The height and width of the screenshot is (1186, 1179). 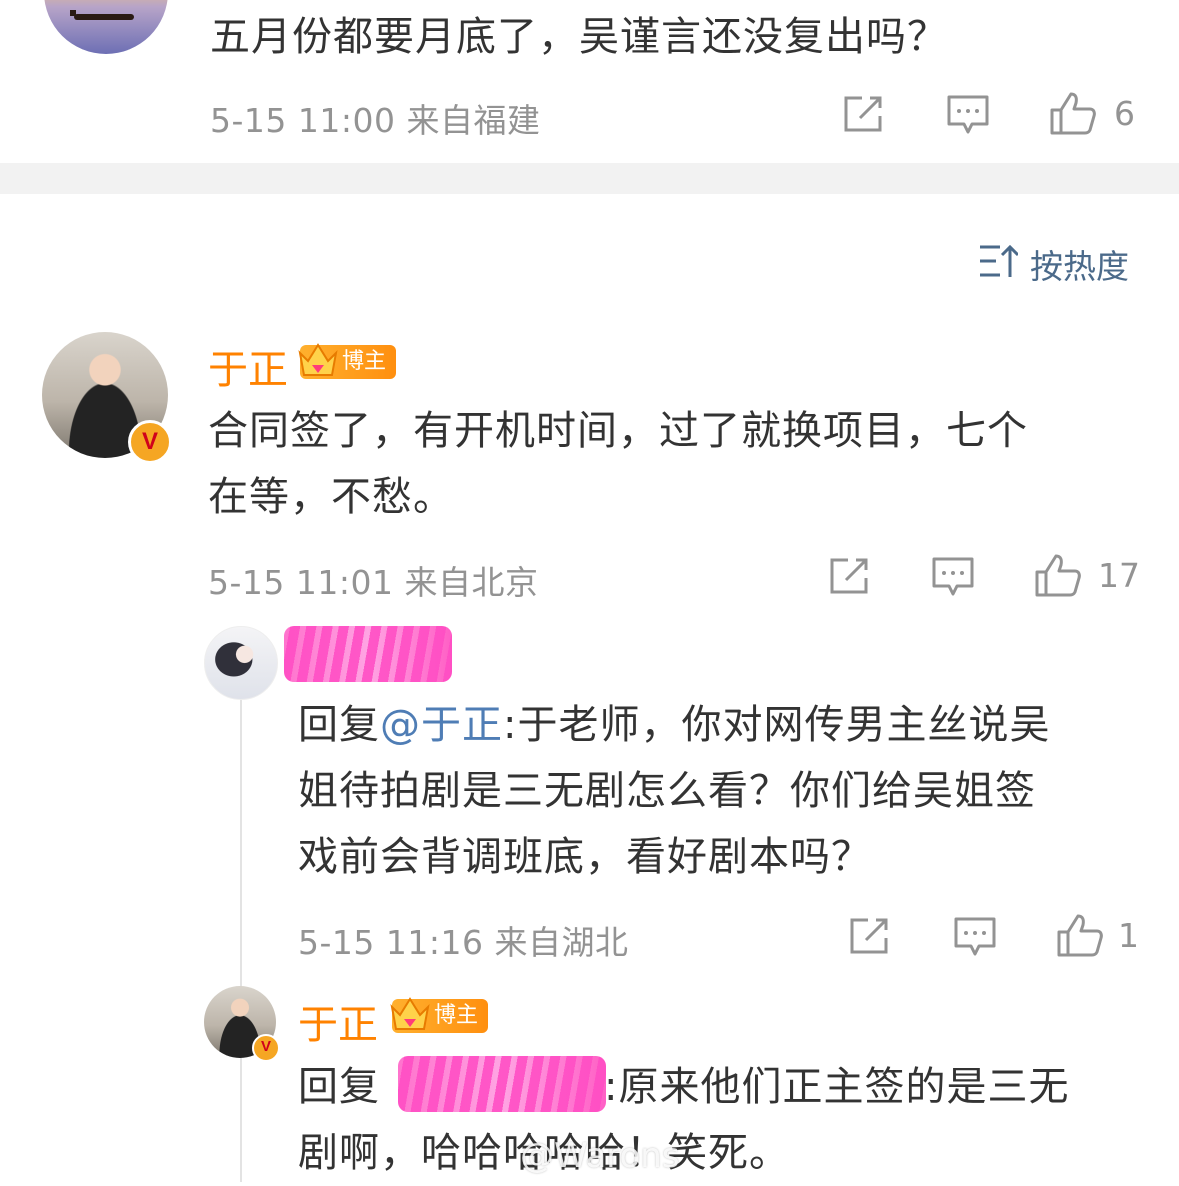 I want to click on boat-silhouette-icon, so click(x=102, y=15).